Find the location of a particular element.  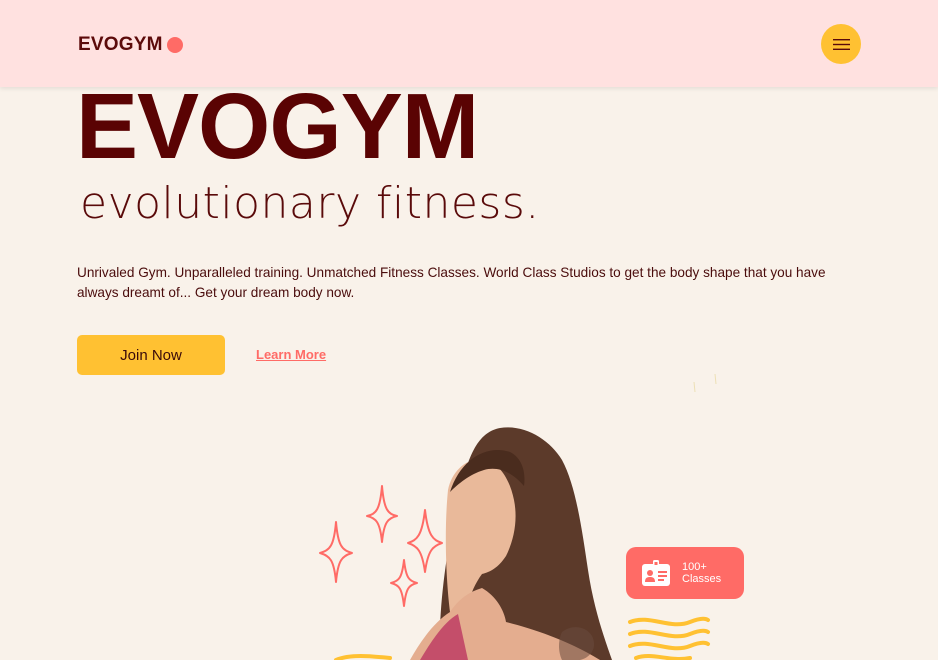

hero-title: EVOGYM is located at coordinates (277, 126).